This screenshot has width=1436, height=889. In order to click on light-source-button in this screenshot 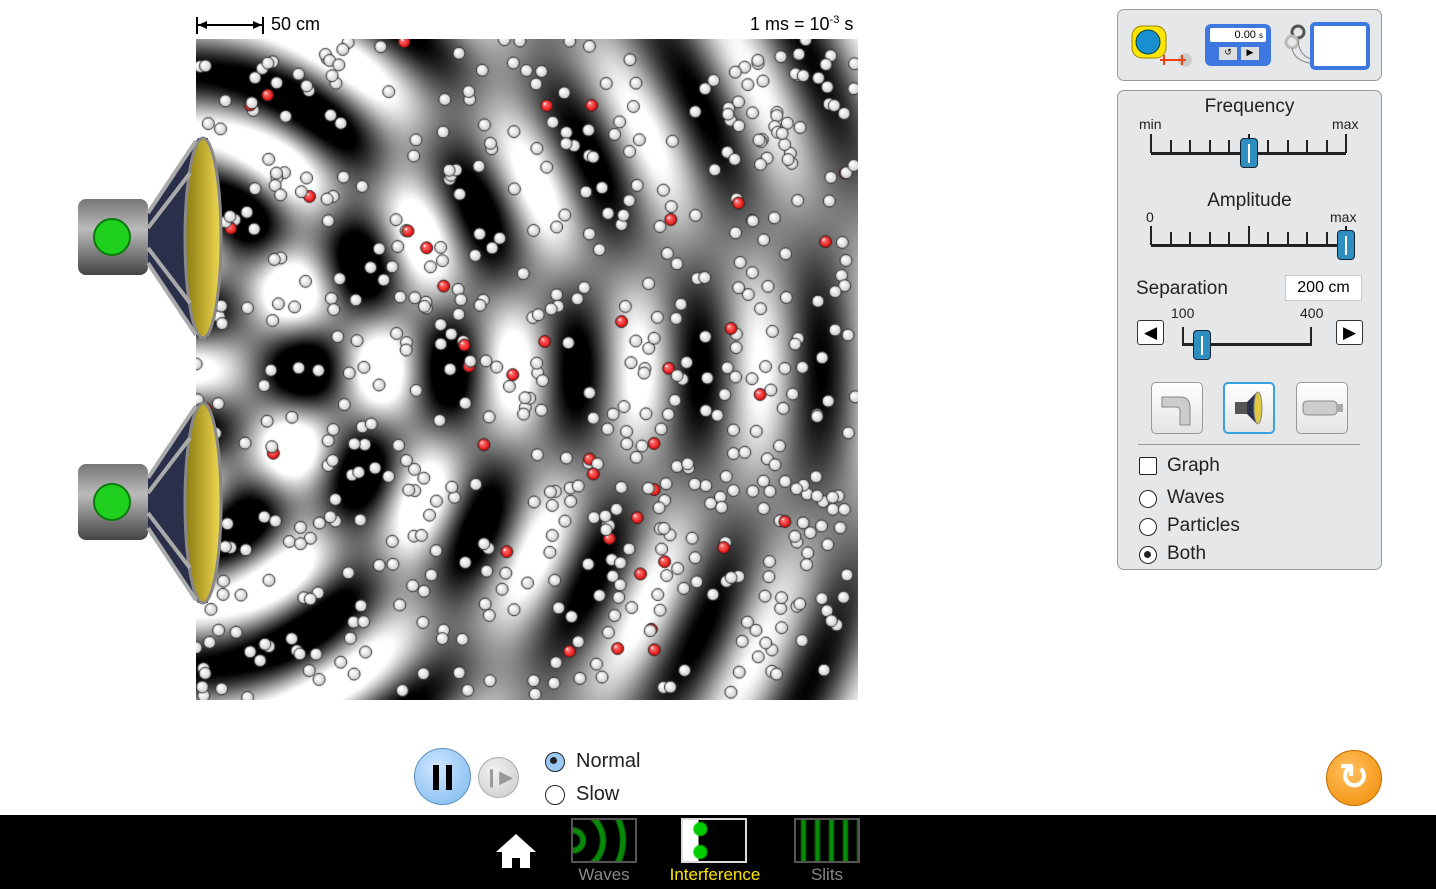, I will do `click(1322, 408)`.